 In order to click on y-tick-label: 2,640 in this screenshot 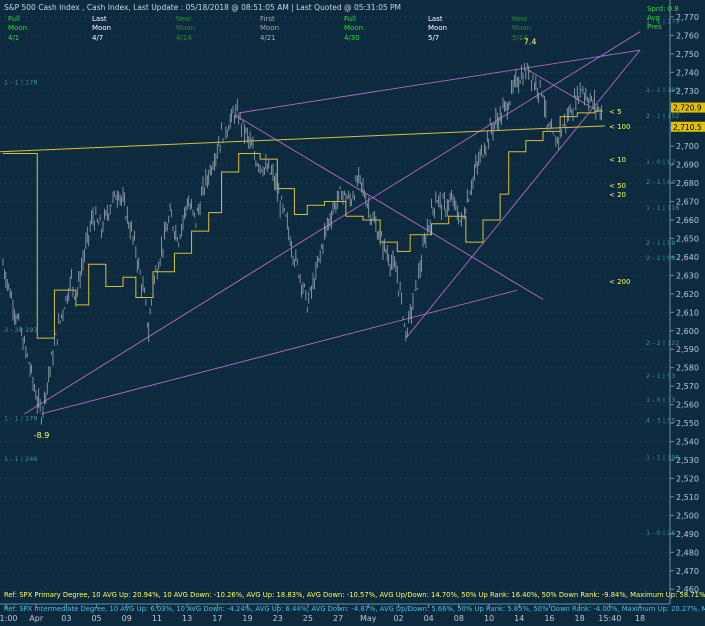, I will do `click(687, 257)`.